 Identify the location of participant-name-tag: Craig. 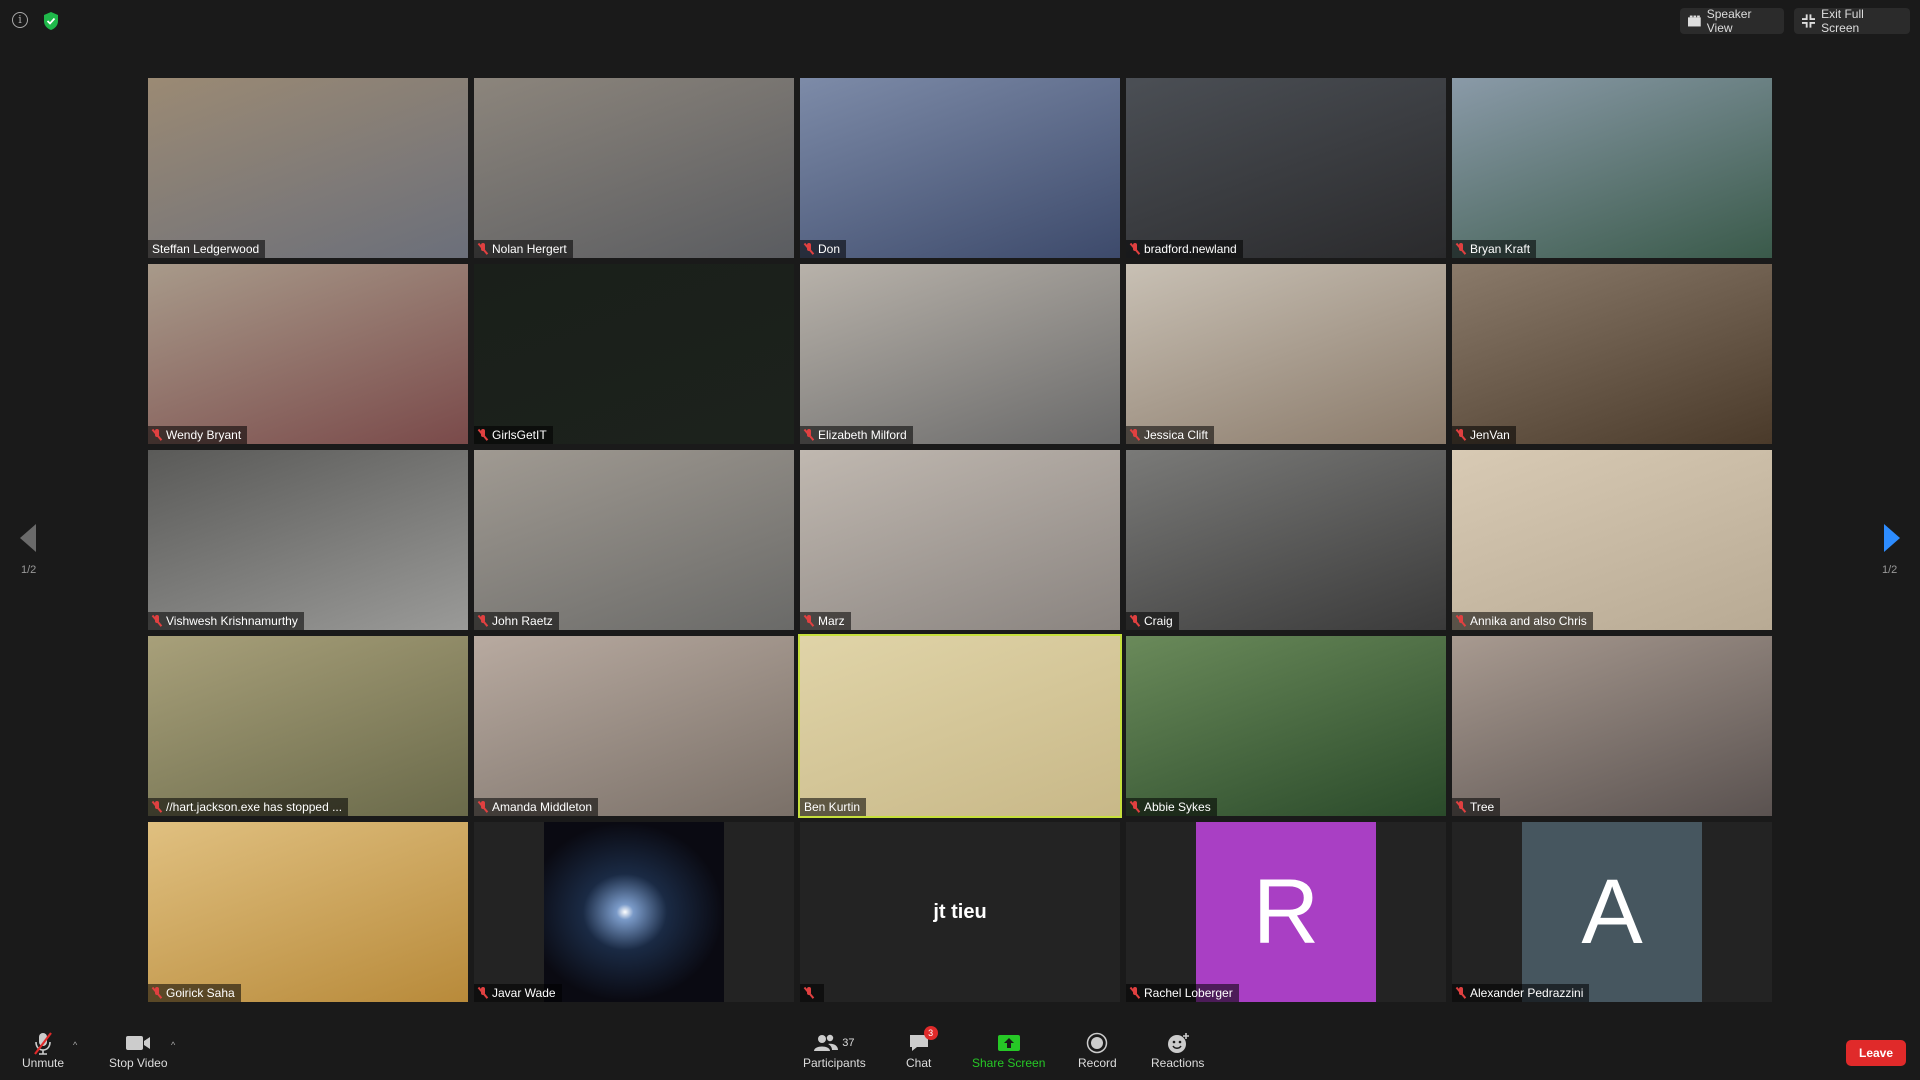
(1152, 621).